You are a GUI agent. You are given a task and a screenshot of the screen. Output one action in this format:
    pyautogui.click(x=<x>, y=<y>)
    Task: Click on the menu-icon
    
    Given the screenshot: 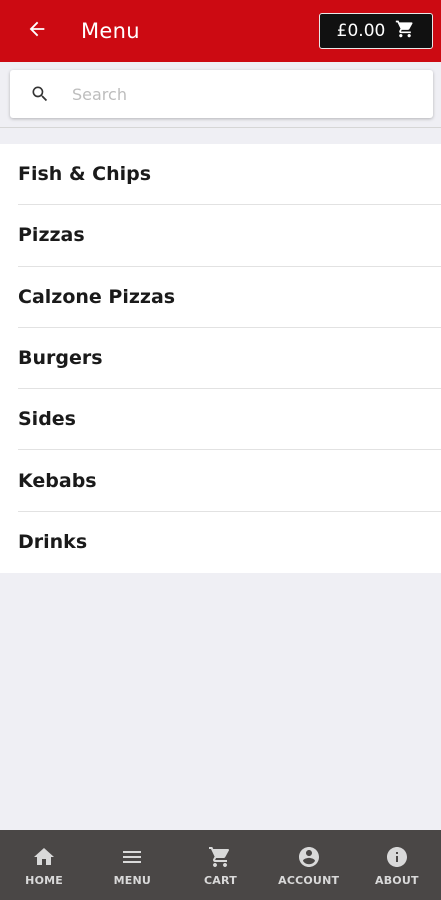 What is the action you would take?
    pyautogui.click(x=132, y=857)
    